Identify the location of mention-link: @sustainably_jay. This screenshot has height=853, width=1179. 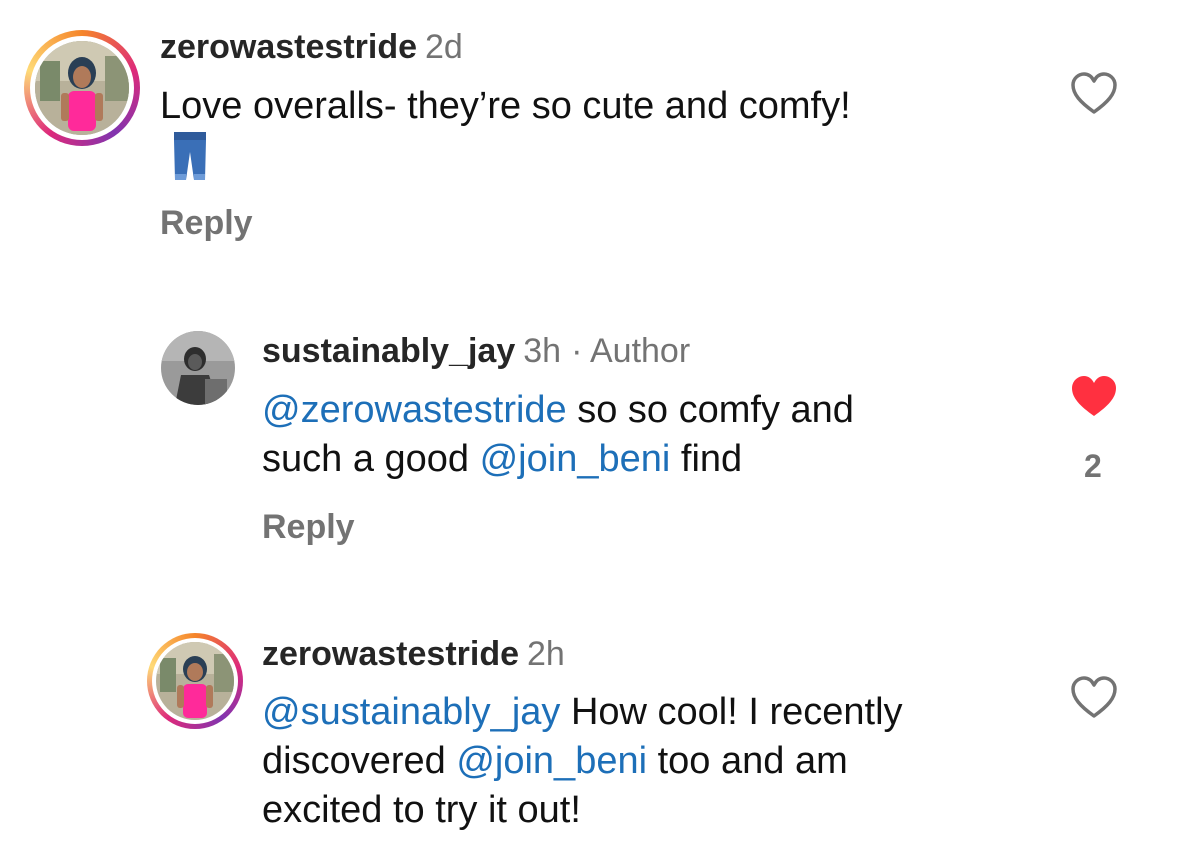
(411, 712).